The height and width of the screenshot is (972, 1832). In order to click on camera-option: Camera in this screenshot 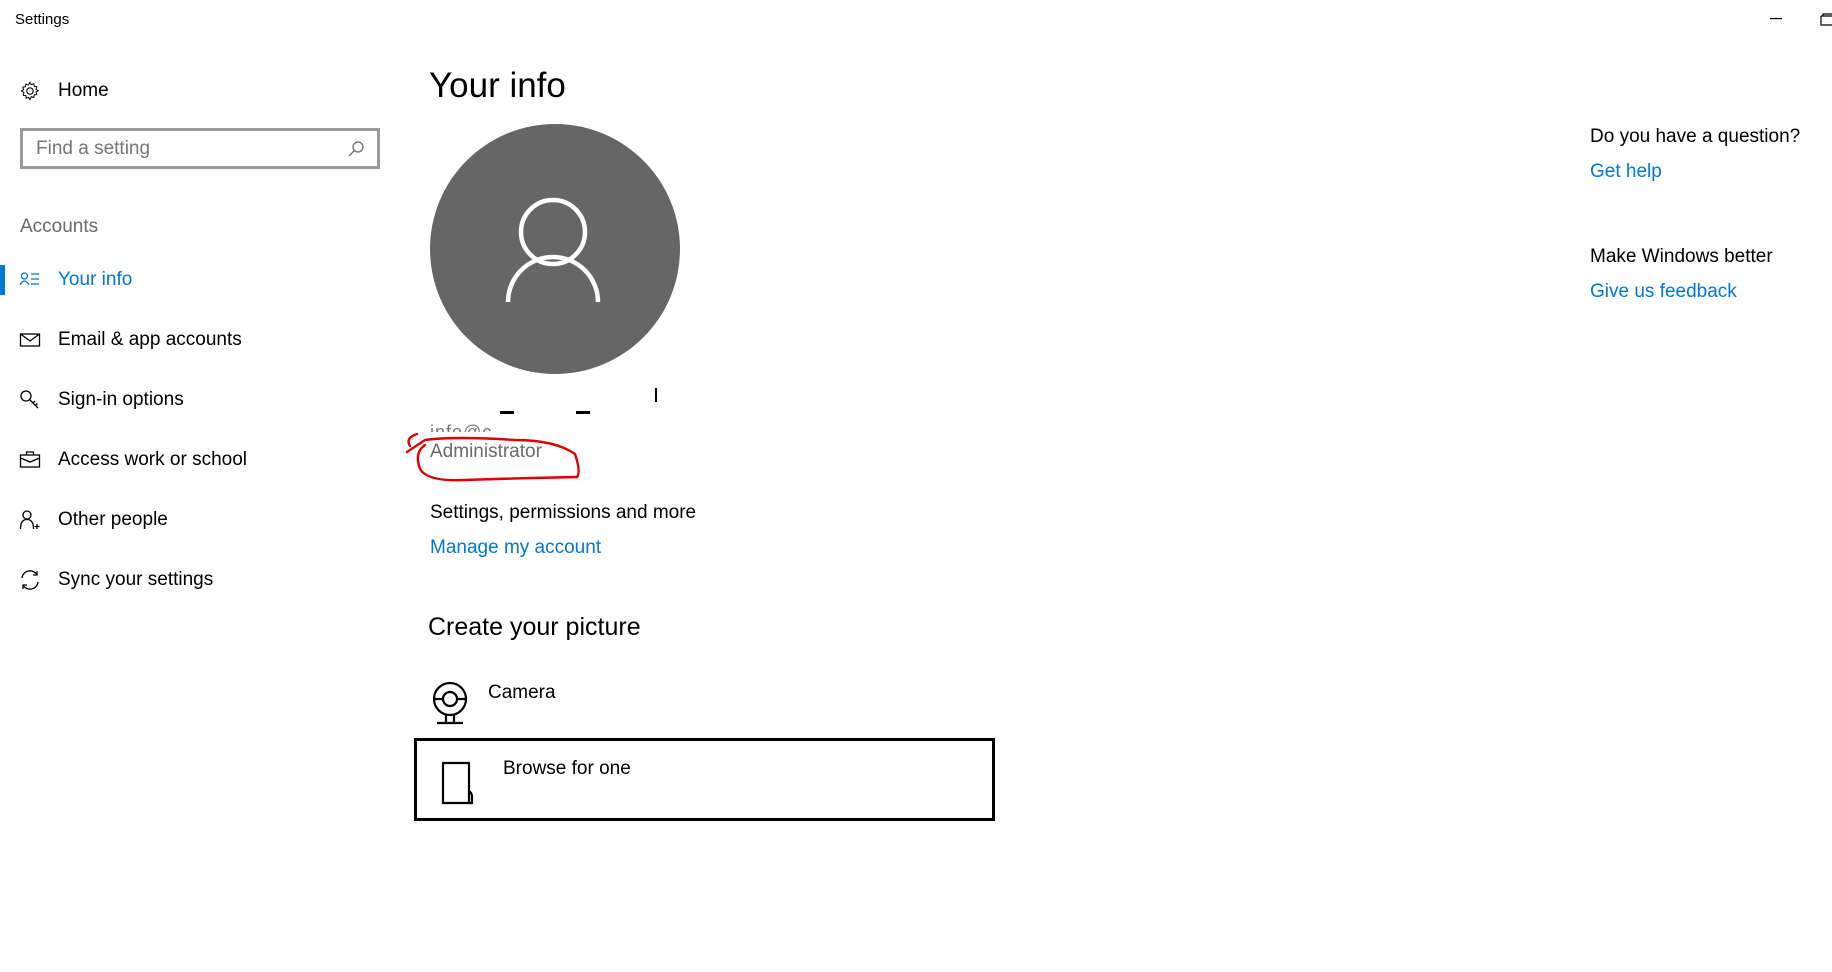, I will do `click(720, 705)`.